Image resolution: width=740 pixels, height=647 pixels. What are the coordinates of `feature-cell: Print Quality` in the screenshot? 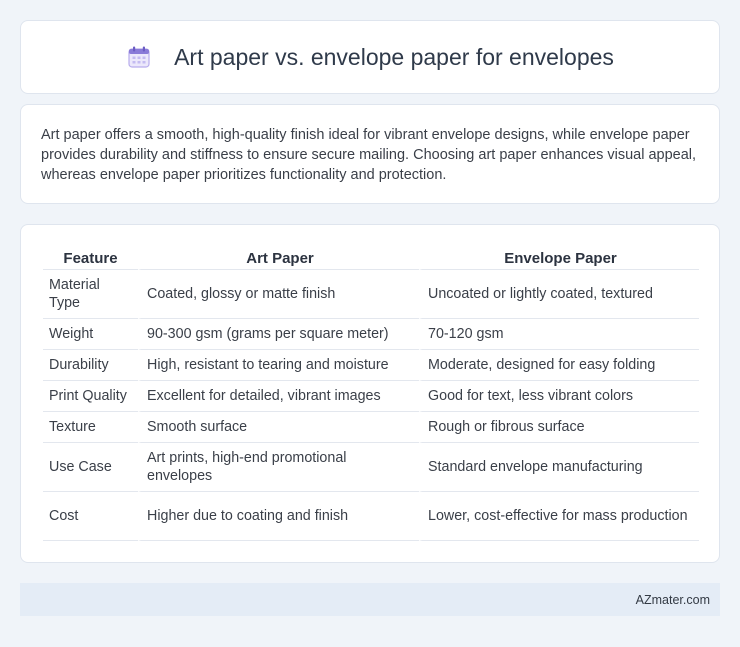 It's located at (90, 396).